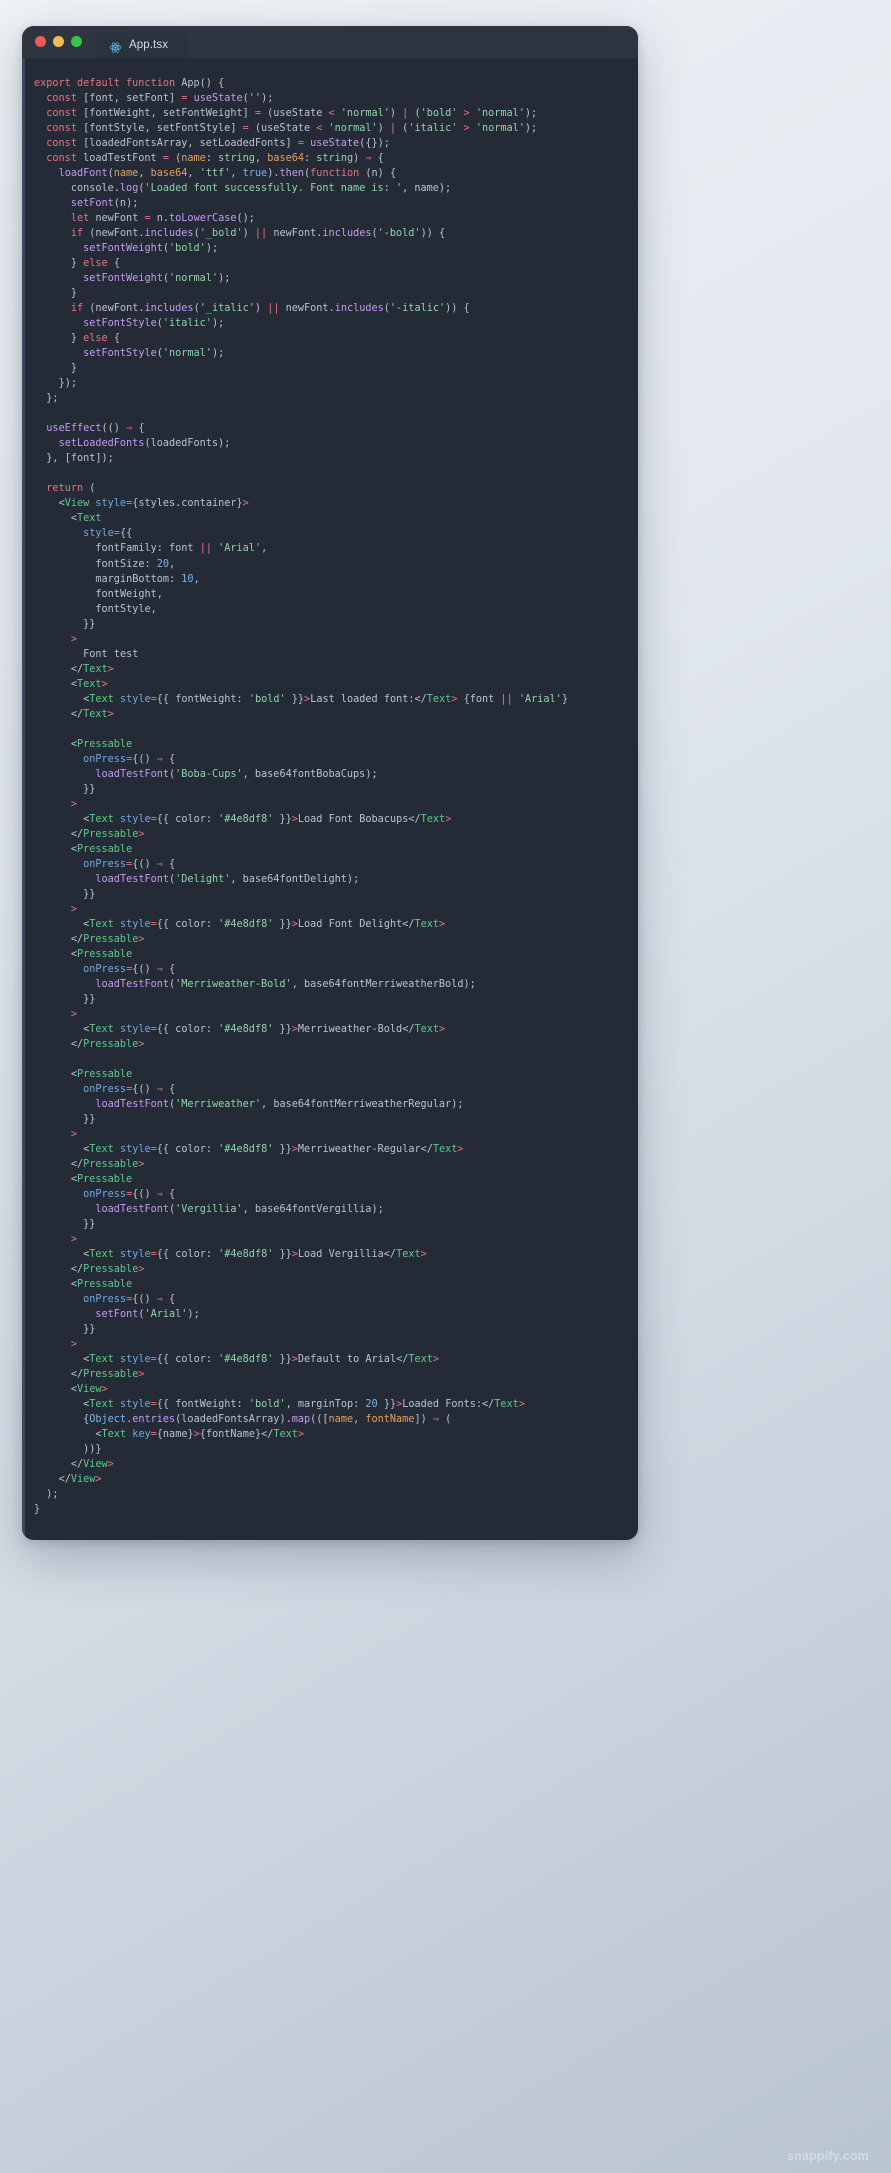  I want to click on traffic-lights, so click(58, 42).